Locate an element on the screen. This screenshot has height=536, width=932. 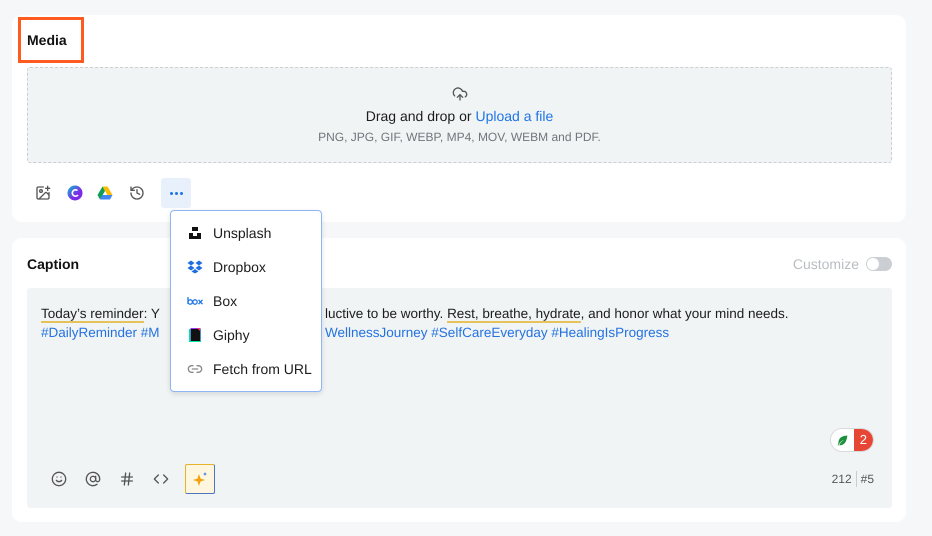
customize-label: Customize is located at coordinates (825, 264).